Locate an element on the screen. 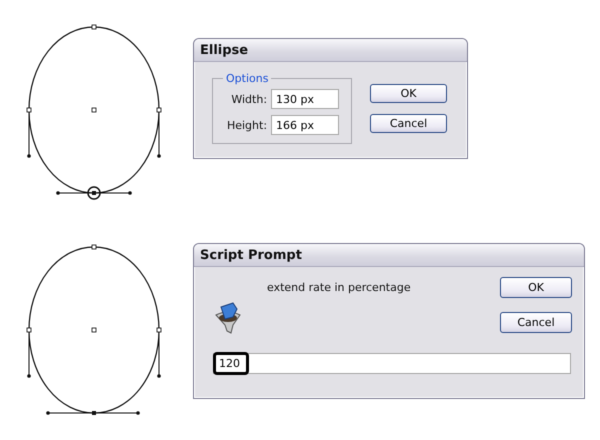 The height and width of the screenshot is (440, 600). dialog-title: Ellipse is located at coordinates (224, 50).